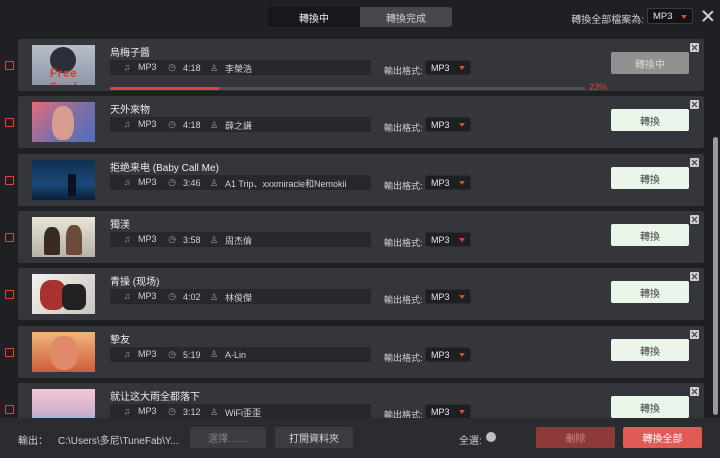 The image size is (720, 458). Describe the element at coordinates (662, 437) in the screenshot. I see `convert-all-button: 轉換全部` at that location.